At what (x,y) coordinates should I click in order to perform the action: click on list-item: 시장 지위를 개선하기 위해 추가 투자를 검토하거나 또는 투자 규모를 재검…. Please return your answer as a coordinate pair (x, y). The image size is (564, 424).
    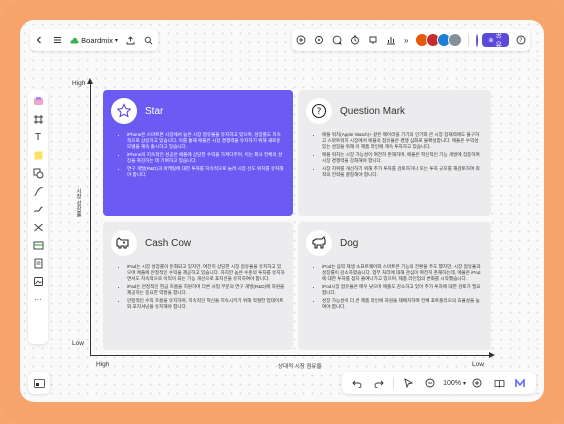
    Looking at the image, I should click on (402, 172).